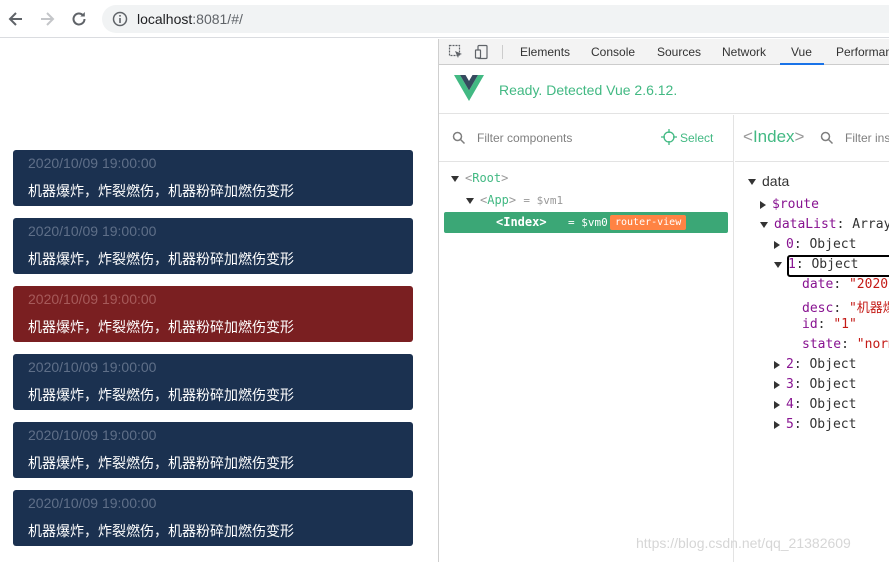 This screenshot has width=889, height=562. I want to click on vm-reference: = $vm0, so click(588, 222).